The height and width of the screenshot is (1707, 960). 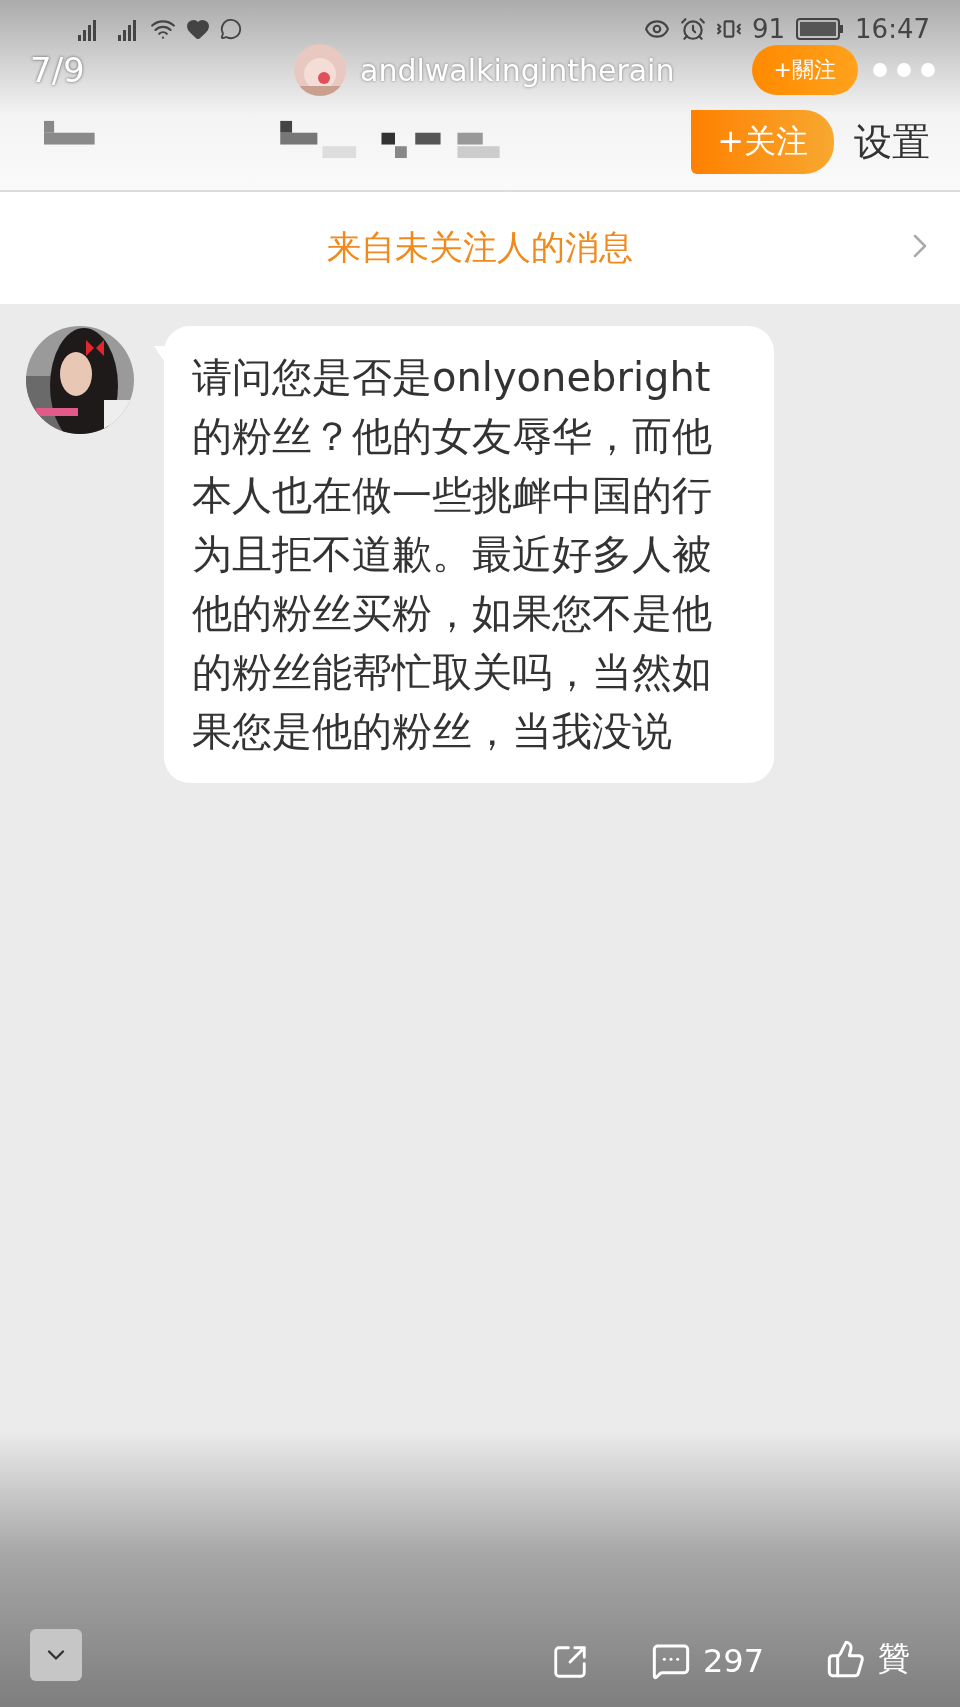 What do you see at coordinates (820, 29) in the screenshot?
I see `battery-icon` at bounding box center [820, 29].